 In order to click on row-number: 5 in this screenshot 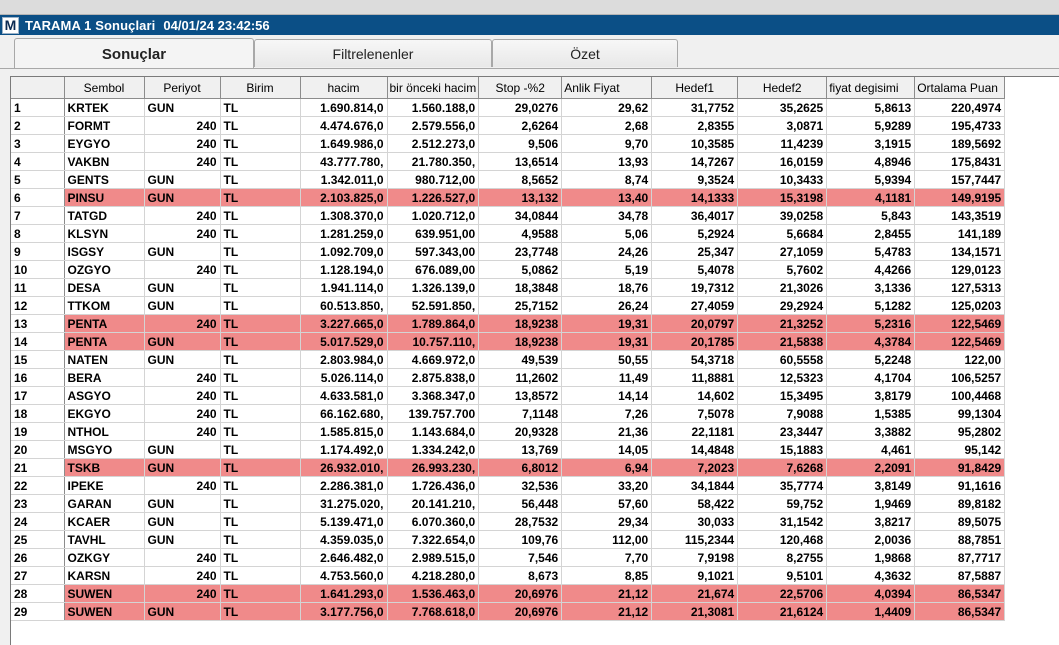, I will do `click(38, 179)`.